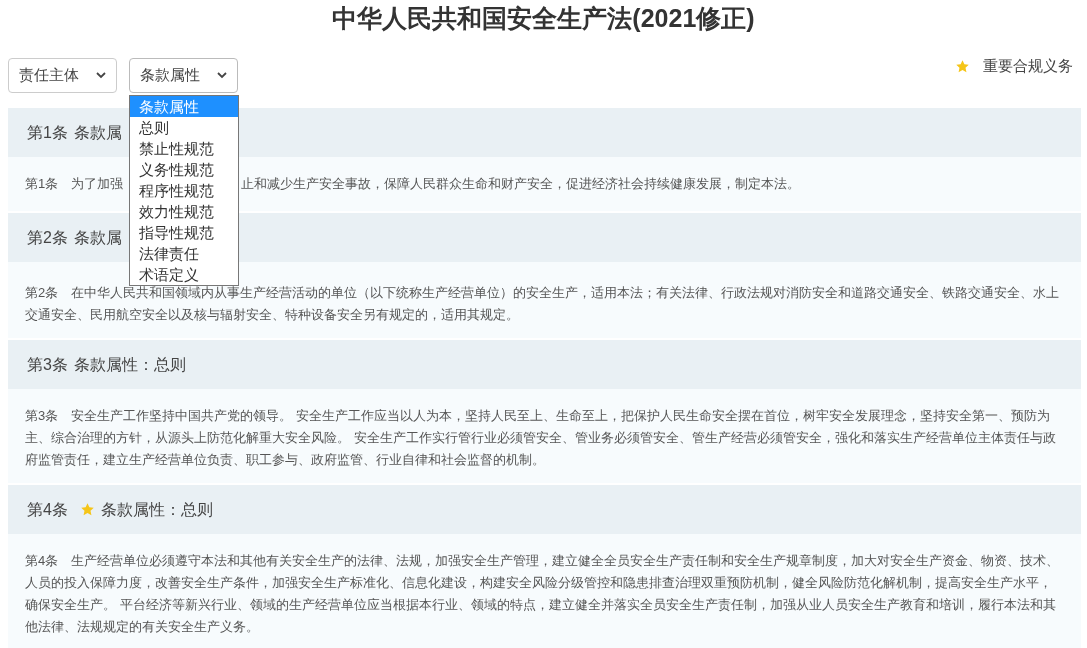  Describe the element at coordinates (184, 253) in the screenshot. I see `dropdown-option: 法律责任` at that location.